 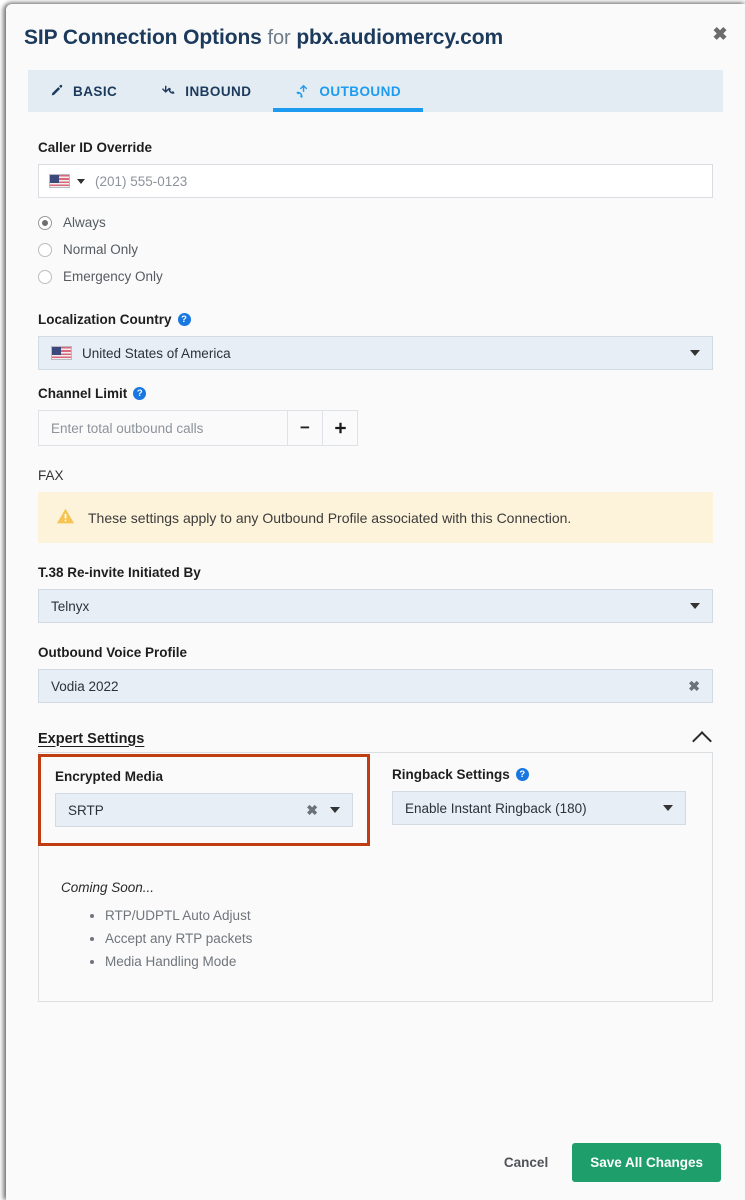 What do you see at coordinates (45, 222) in the screenshot?
I see `radio-always-indicator` at bounding box center [45, 222].